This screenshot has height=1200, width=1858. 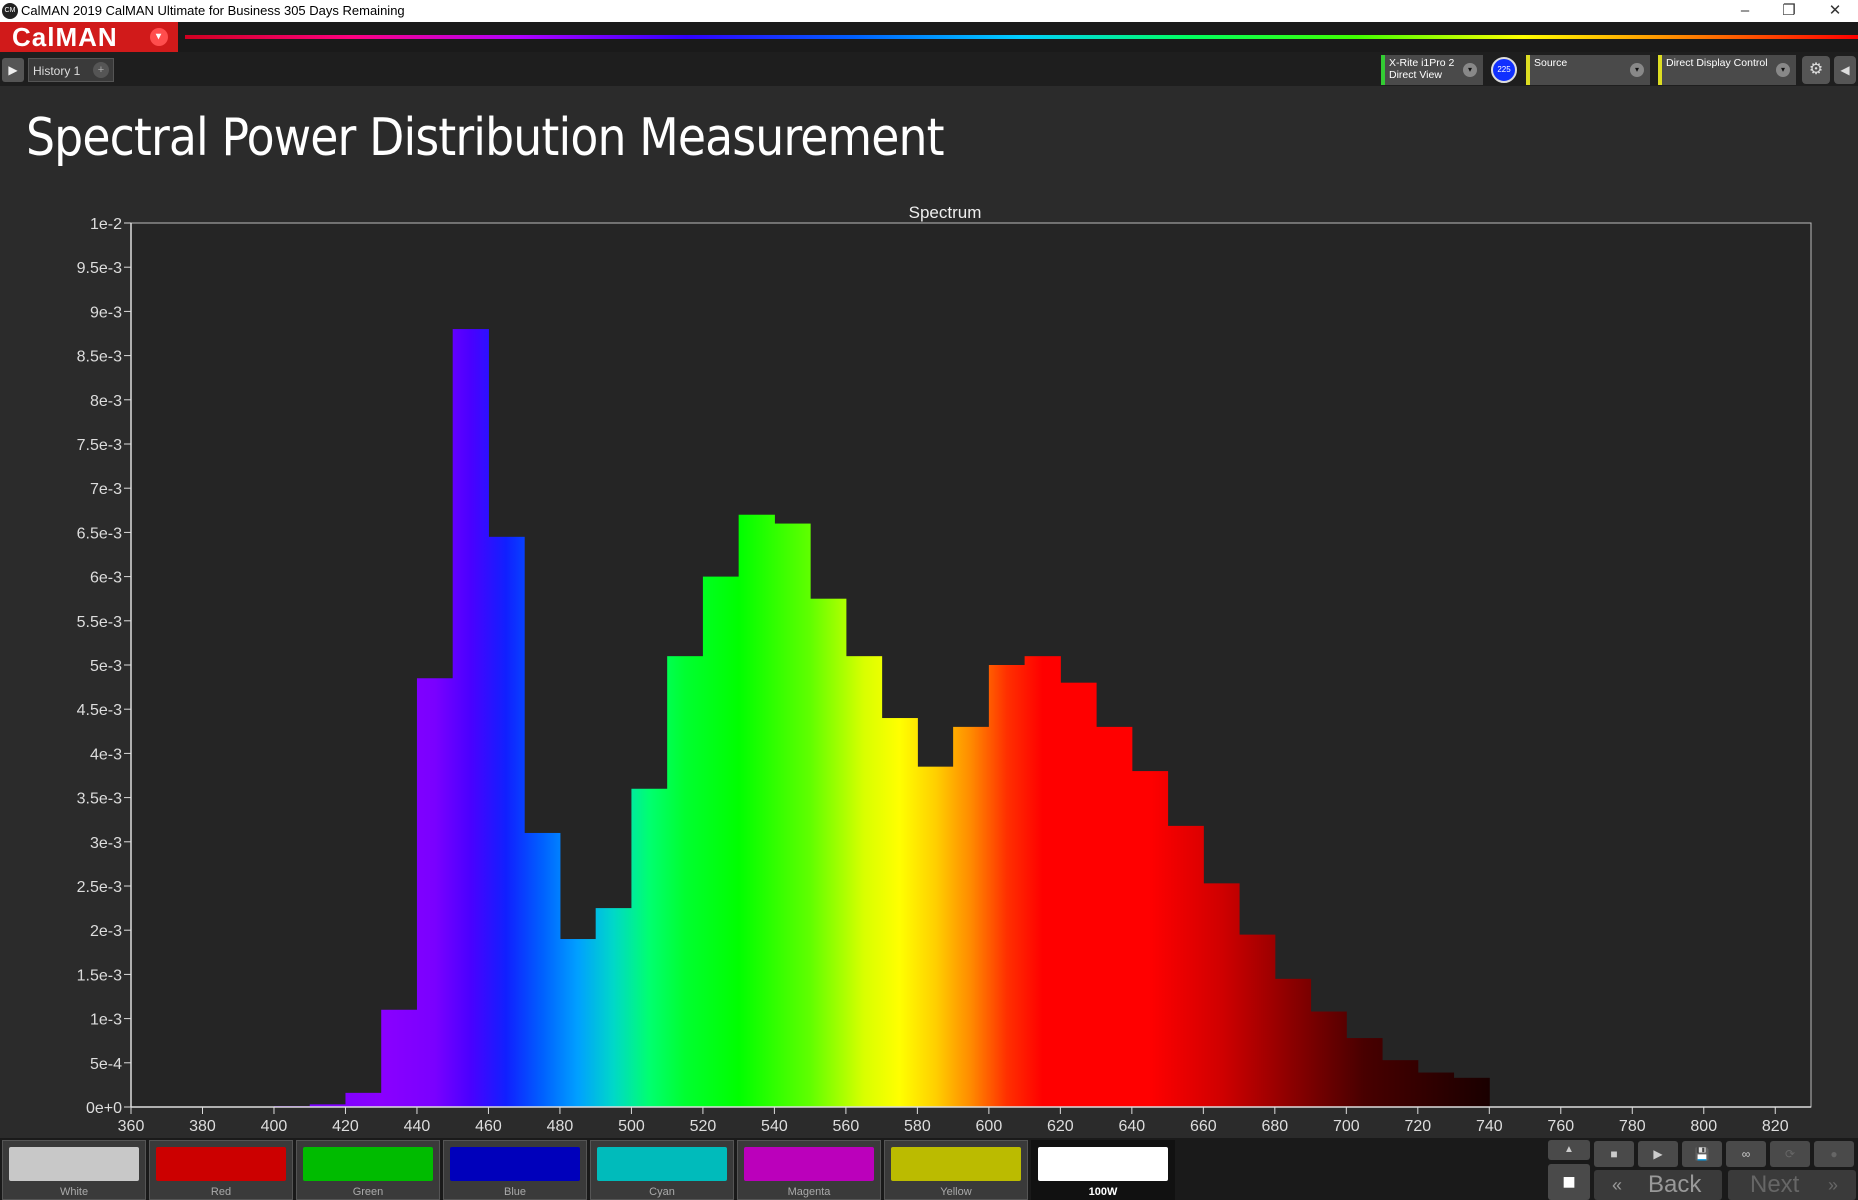 I want to click on pattern-swatch-yellow: Yellow, so click(x=956, y=1170).